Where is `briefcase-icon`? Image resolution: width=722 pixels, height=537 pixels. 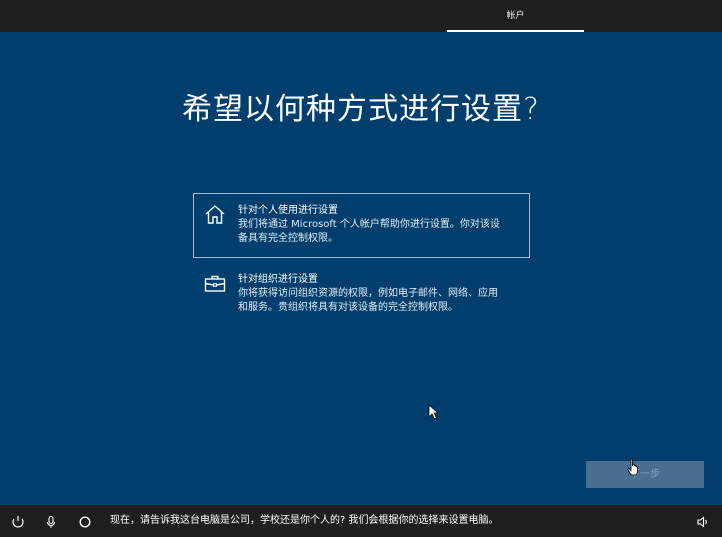
briefcase-icon is located at coordinates (215, 284).